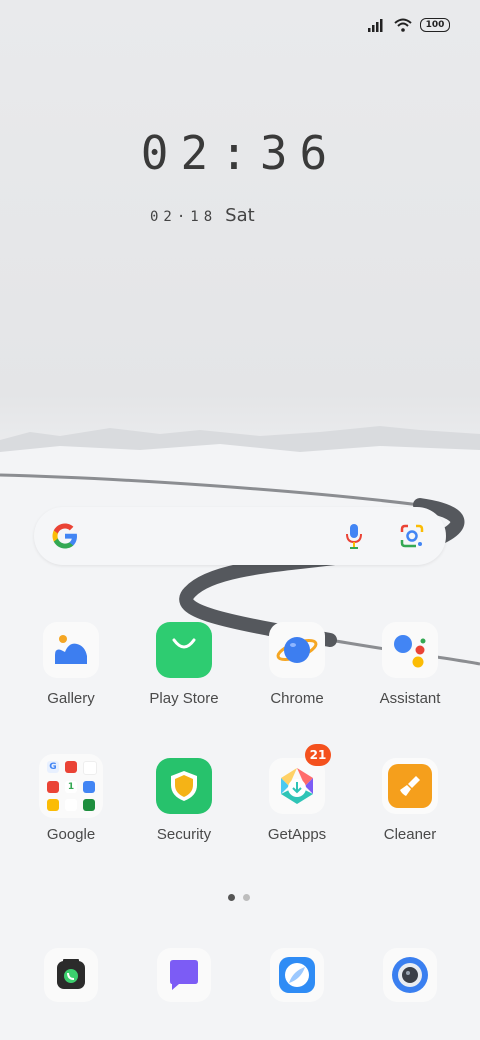  Describe the element at coordinates (71, 698) in the screenshot. I see `app-label: Gallery` at that location.